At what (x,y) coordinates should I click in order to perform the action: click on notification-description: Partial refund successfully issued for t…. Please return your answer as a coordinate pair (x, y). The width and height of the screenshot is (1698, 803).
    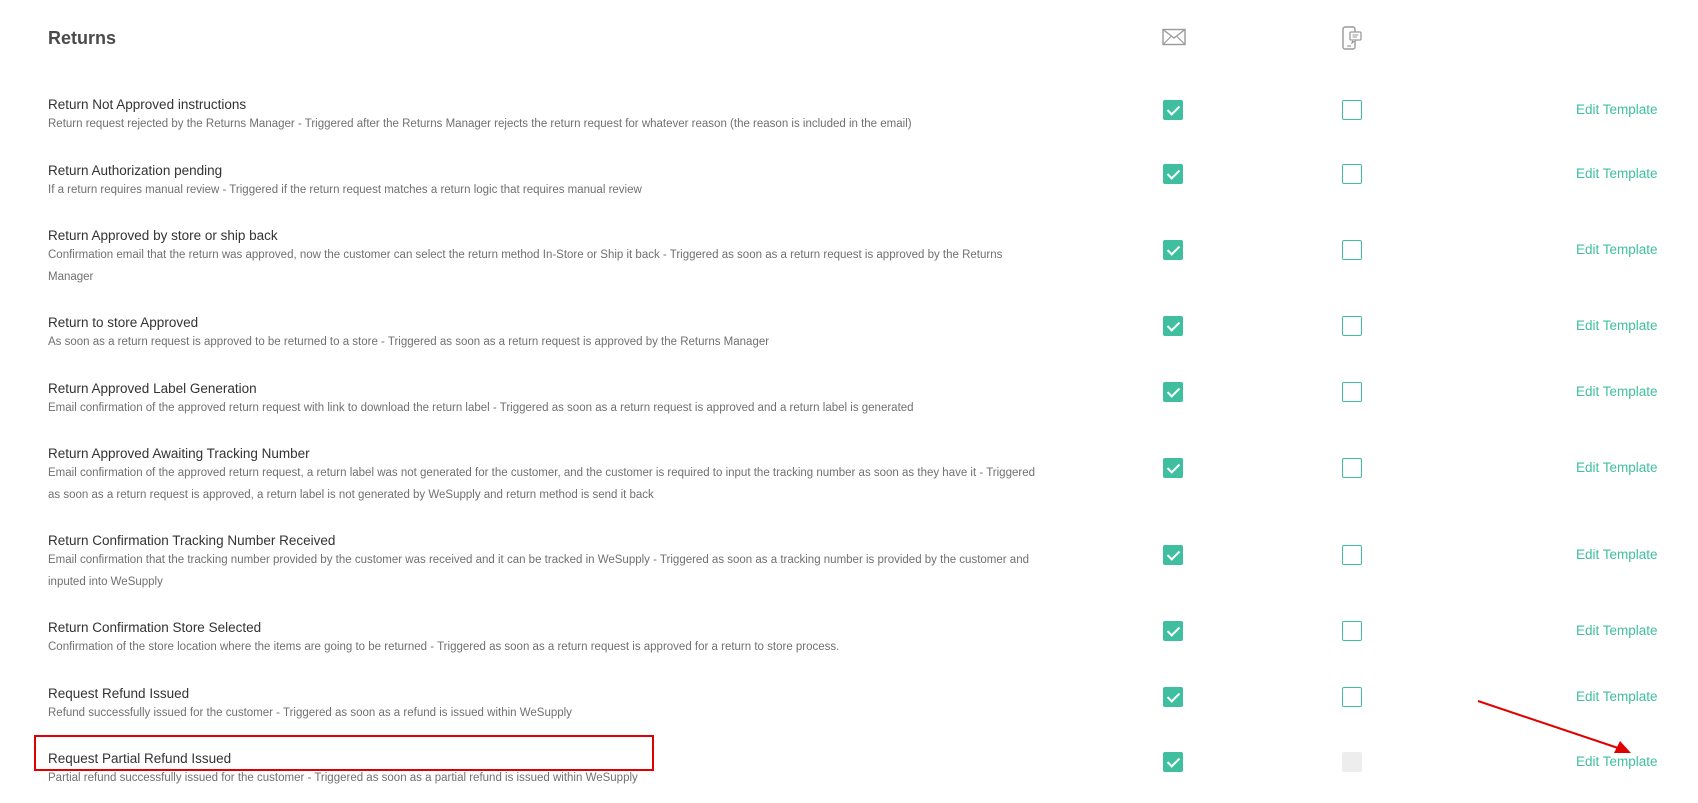
    Looking at the image, I should click on (343, 778).